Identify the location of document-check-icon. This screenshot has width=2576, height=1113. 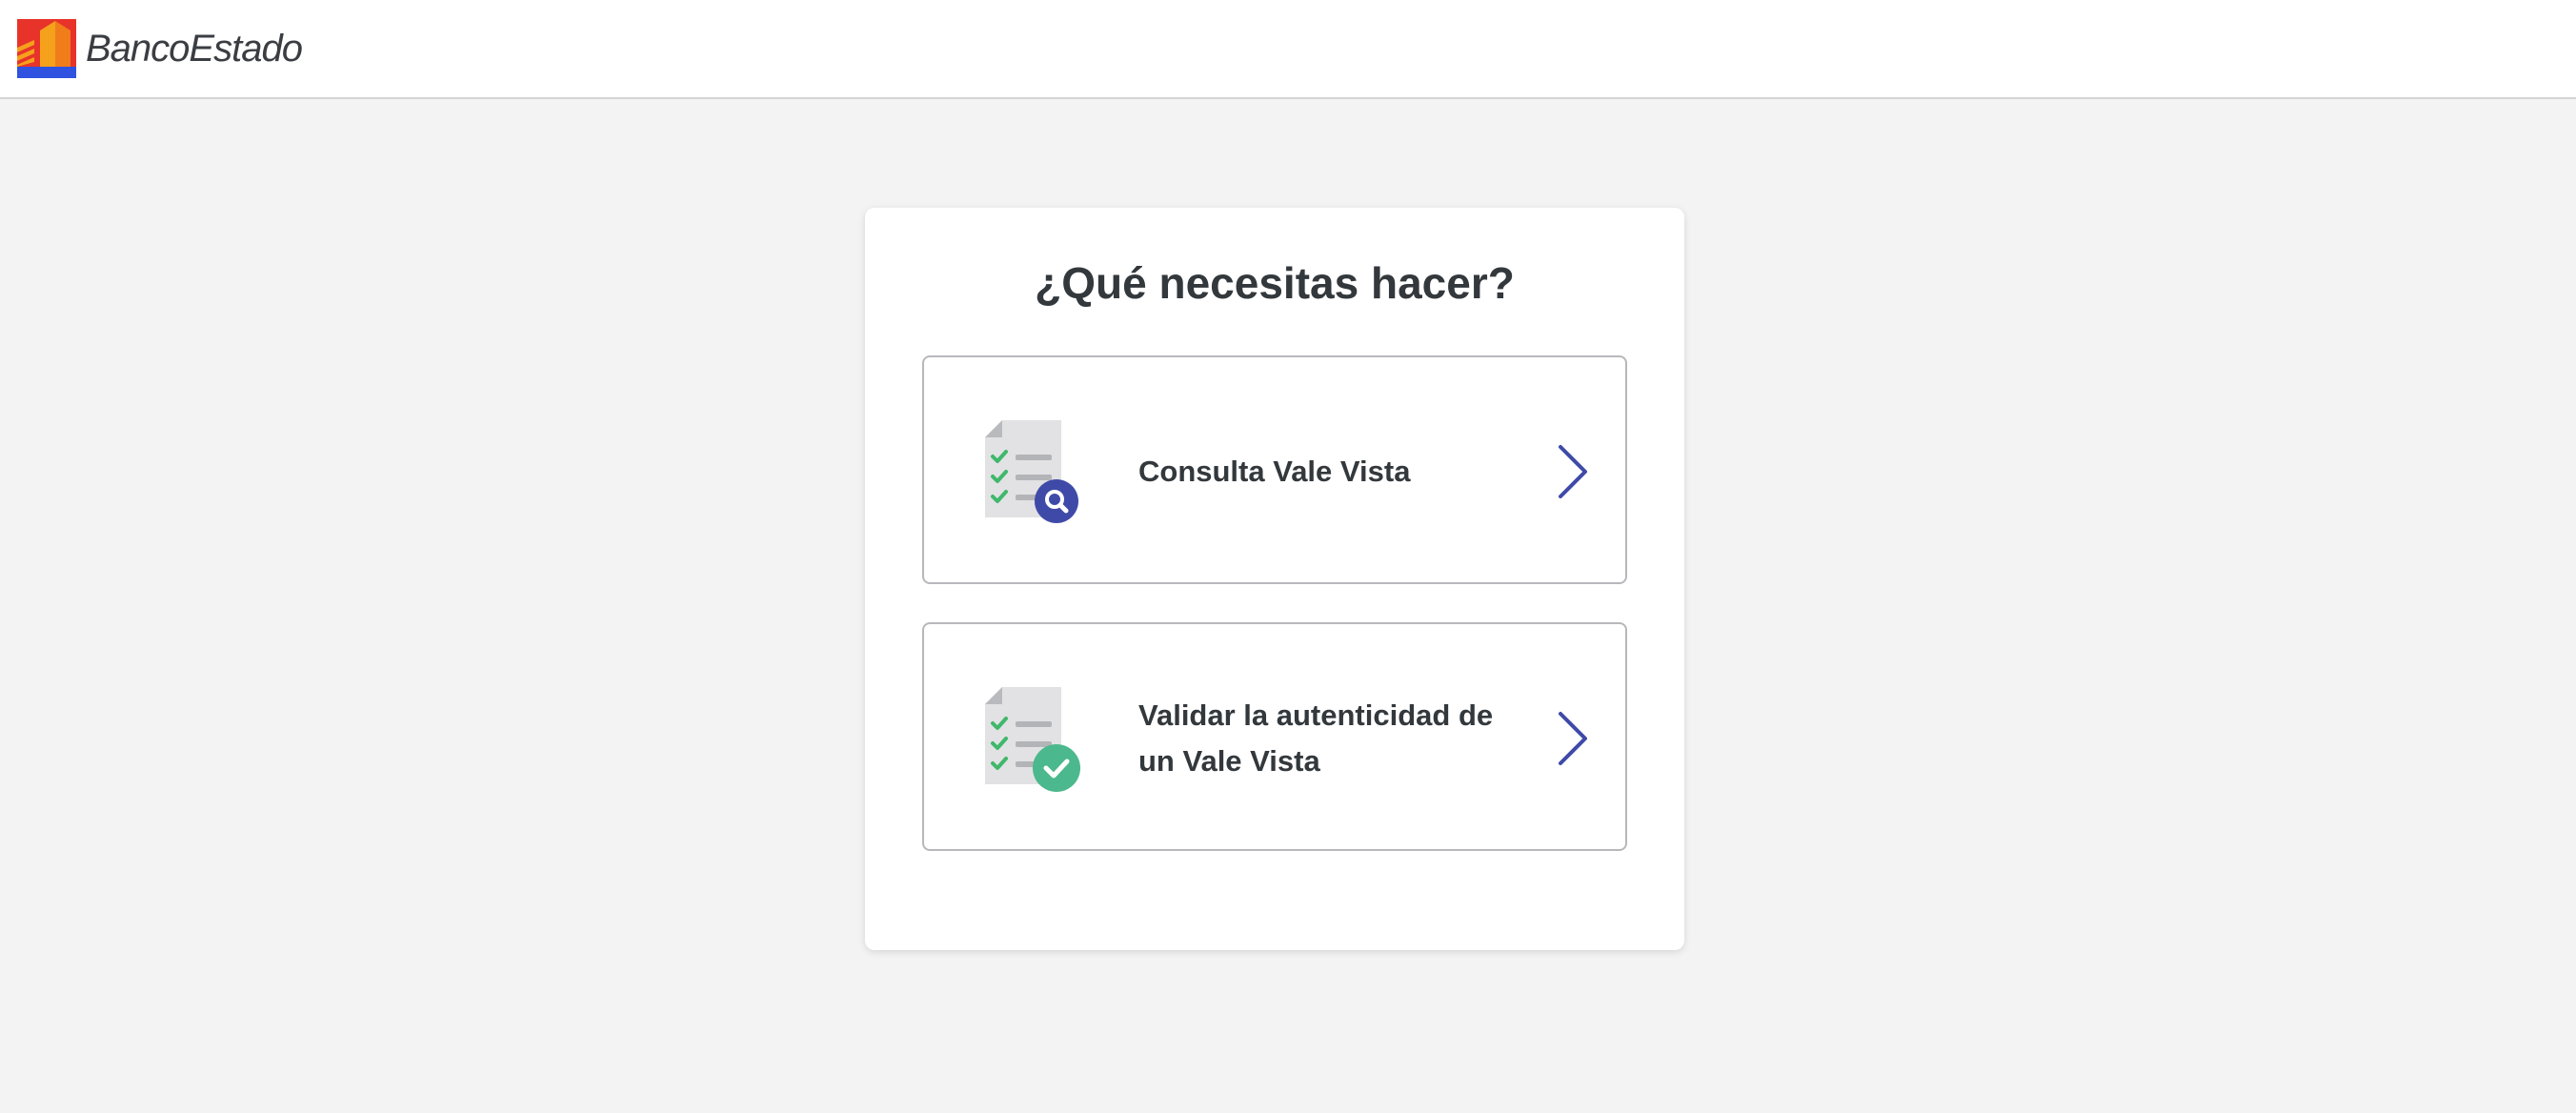
(1032, 739).